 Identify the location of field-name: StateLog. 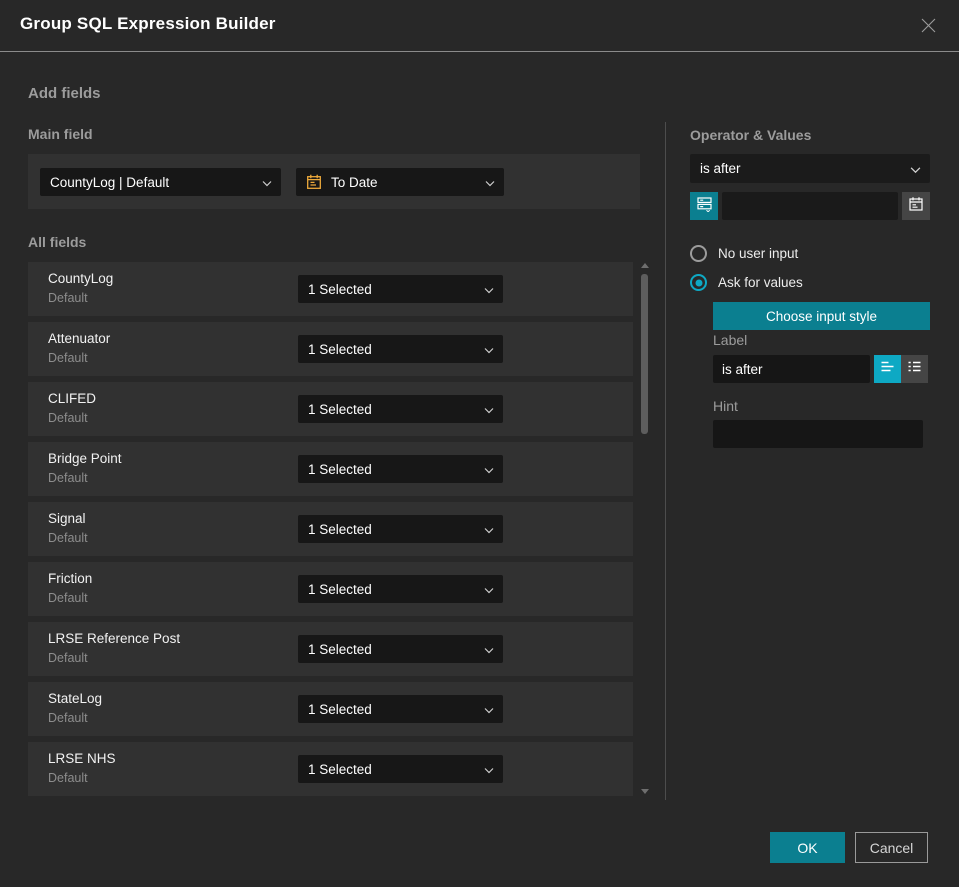
(75, 698).